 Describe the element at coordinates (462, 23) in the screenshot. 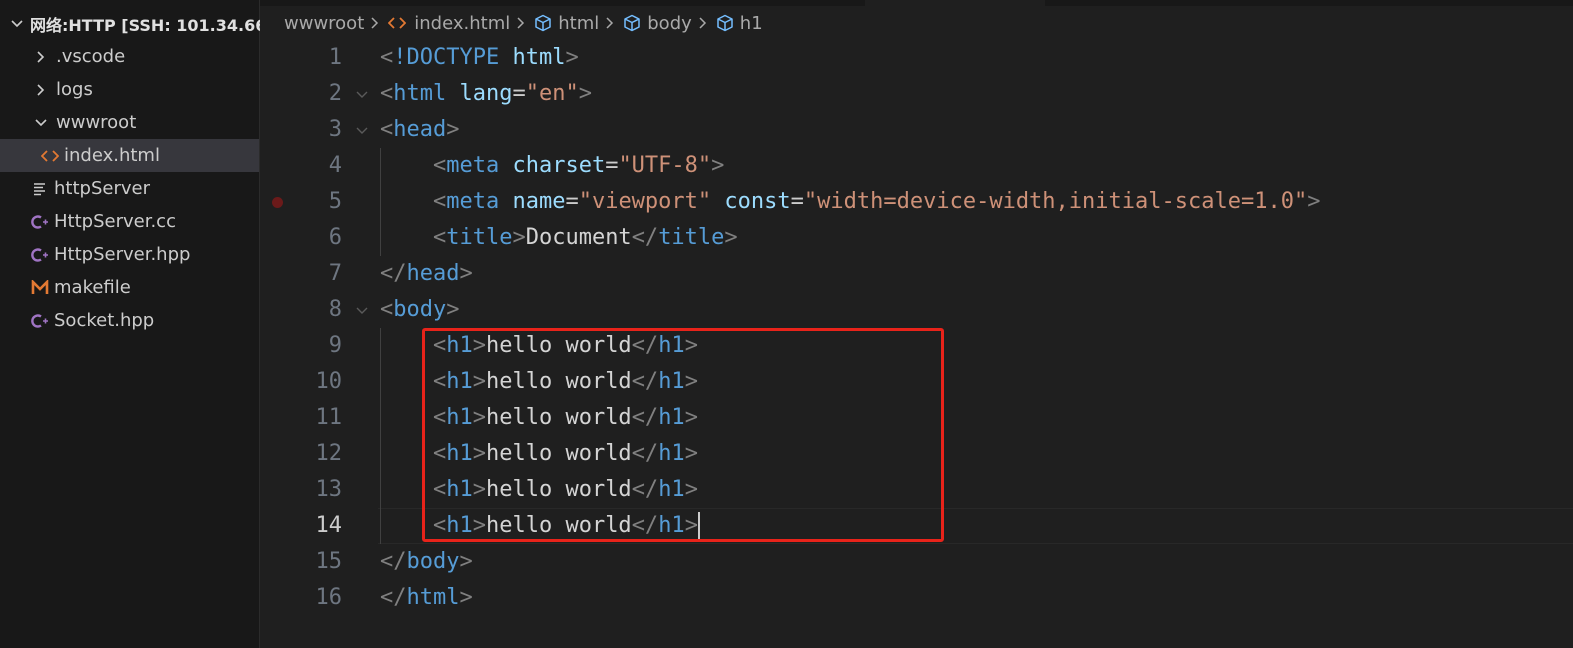

I see `breadcrumb-label: index.html` at that location.